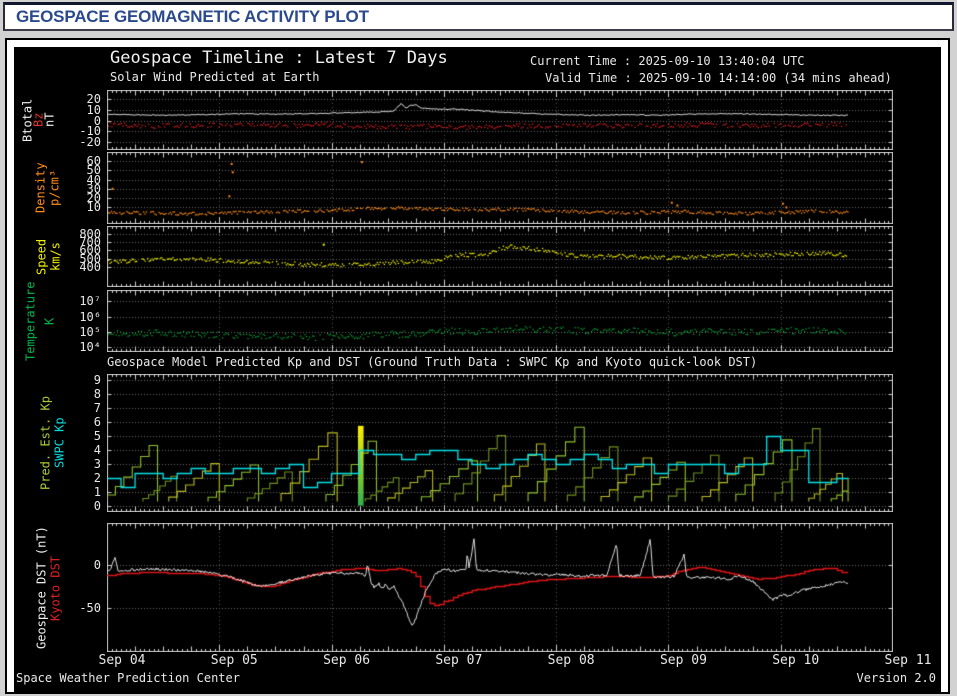 The image size is (957, 696). I want to click on y-tick-label-temperature: 10⁶, so click(90, 316).